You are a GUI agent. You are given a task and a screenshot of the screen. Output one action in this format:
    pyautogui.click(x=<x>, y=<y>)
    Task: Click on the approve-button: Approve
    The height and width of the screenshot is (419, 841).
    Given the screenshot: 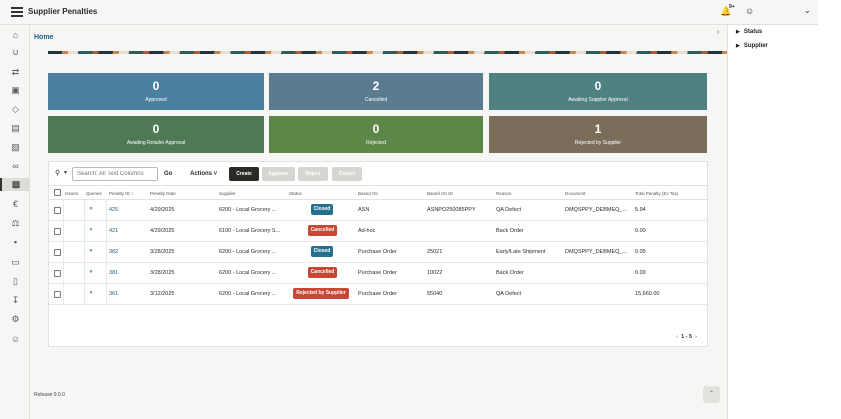 What is the action you would take?
    pyautogui.click(x=278, y=174)
    